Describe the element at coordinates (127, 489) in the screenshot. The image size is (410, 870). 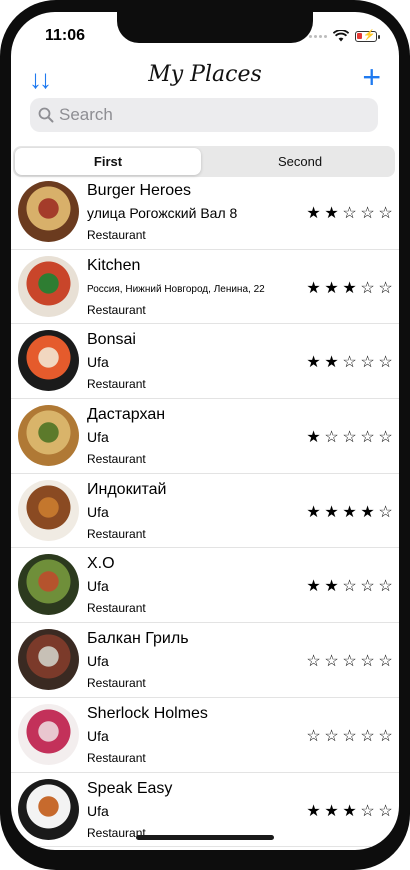
I see `place-name: Индокитай` at that location.